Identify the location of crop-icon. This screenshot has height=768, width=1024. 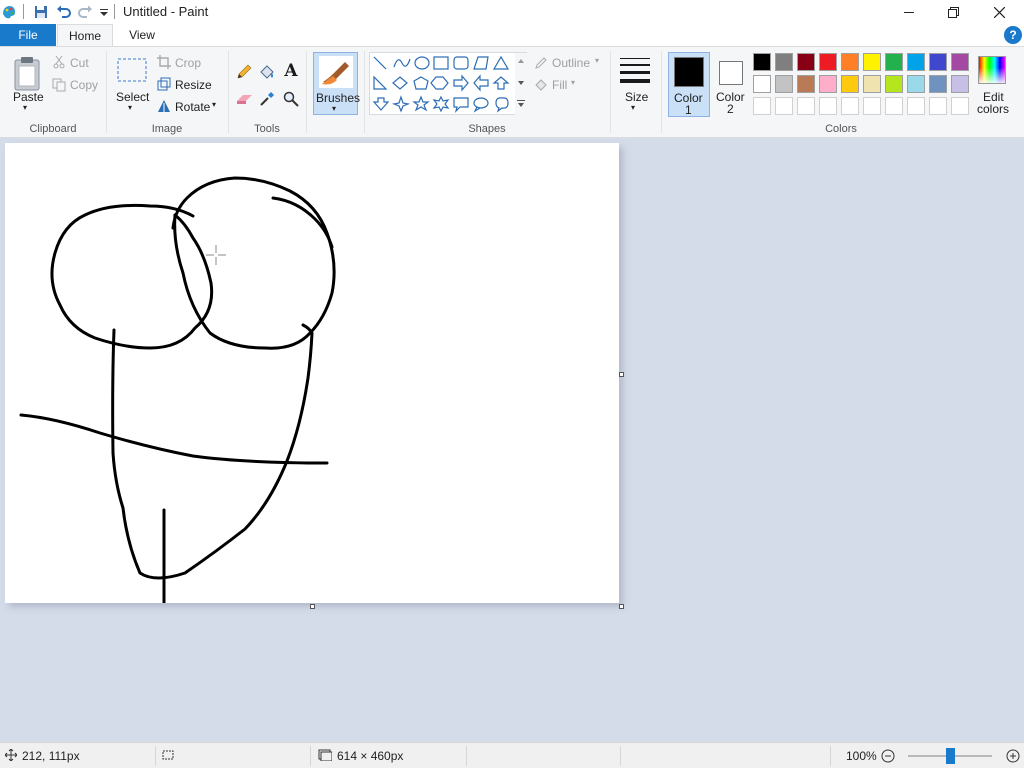
(164, 62).